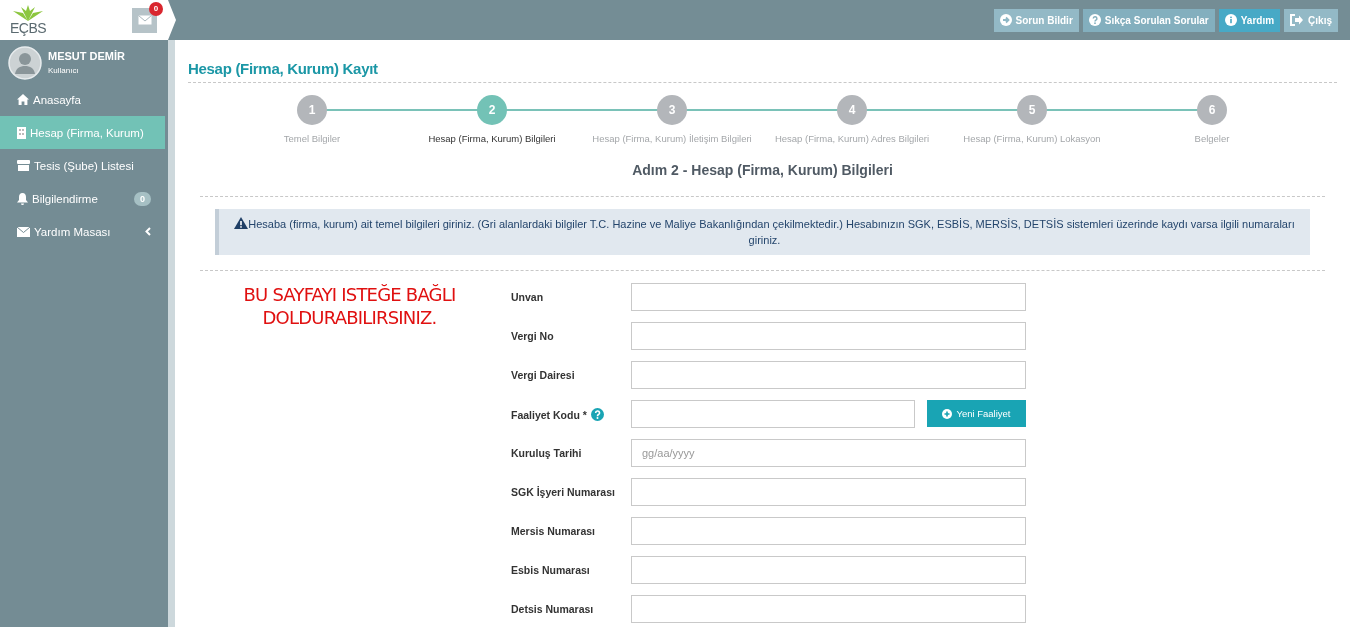 This screenshot has height=627, width=1350. I want to click on sidebar-item: Yardım Masası, so click(82, 231).